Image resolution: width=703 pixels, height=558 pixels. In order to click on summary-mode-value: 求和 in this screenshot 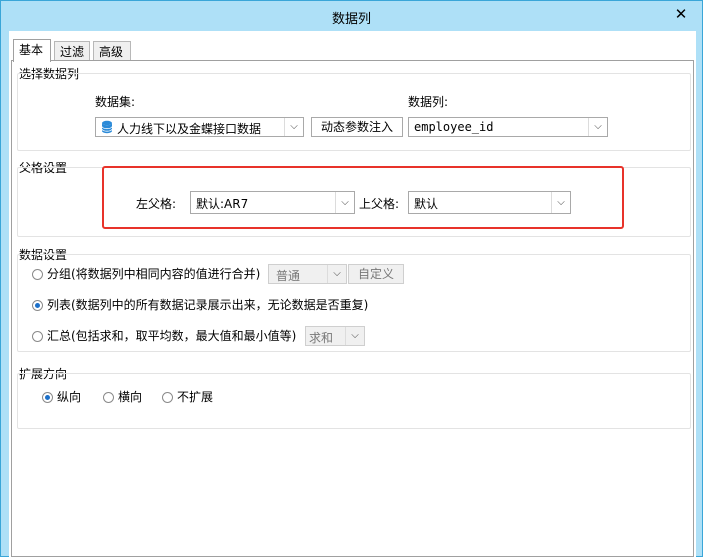, I will do `click(321, 338)`.